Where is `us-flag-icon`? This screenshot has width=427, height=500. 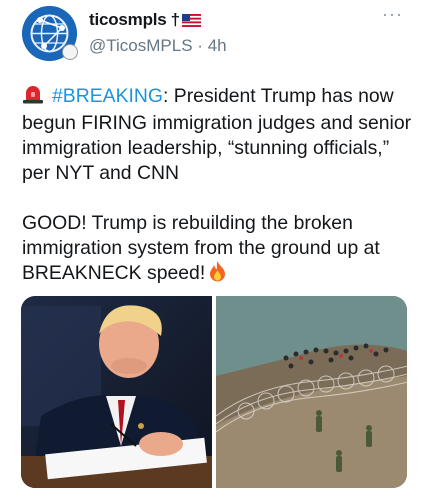
us-flag-icon is located at coordinates (191, 22).